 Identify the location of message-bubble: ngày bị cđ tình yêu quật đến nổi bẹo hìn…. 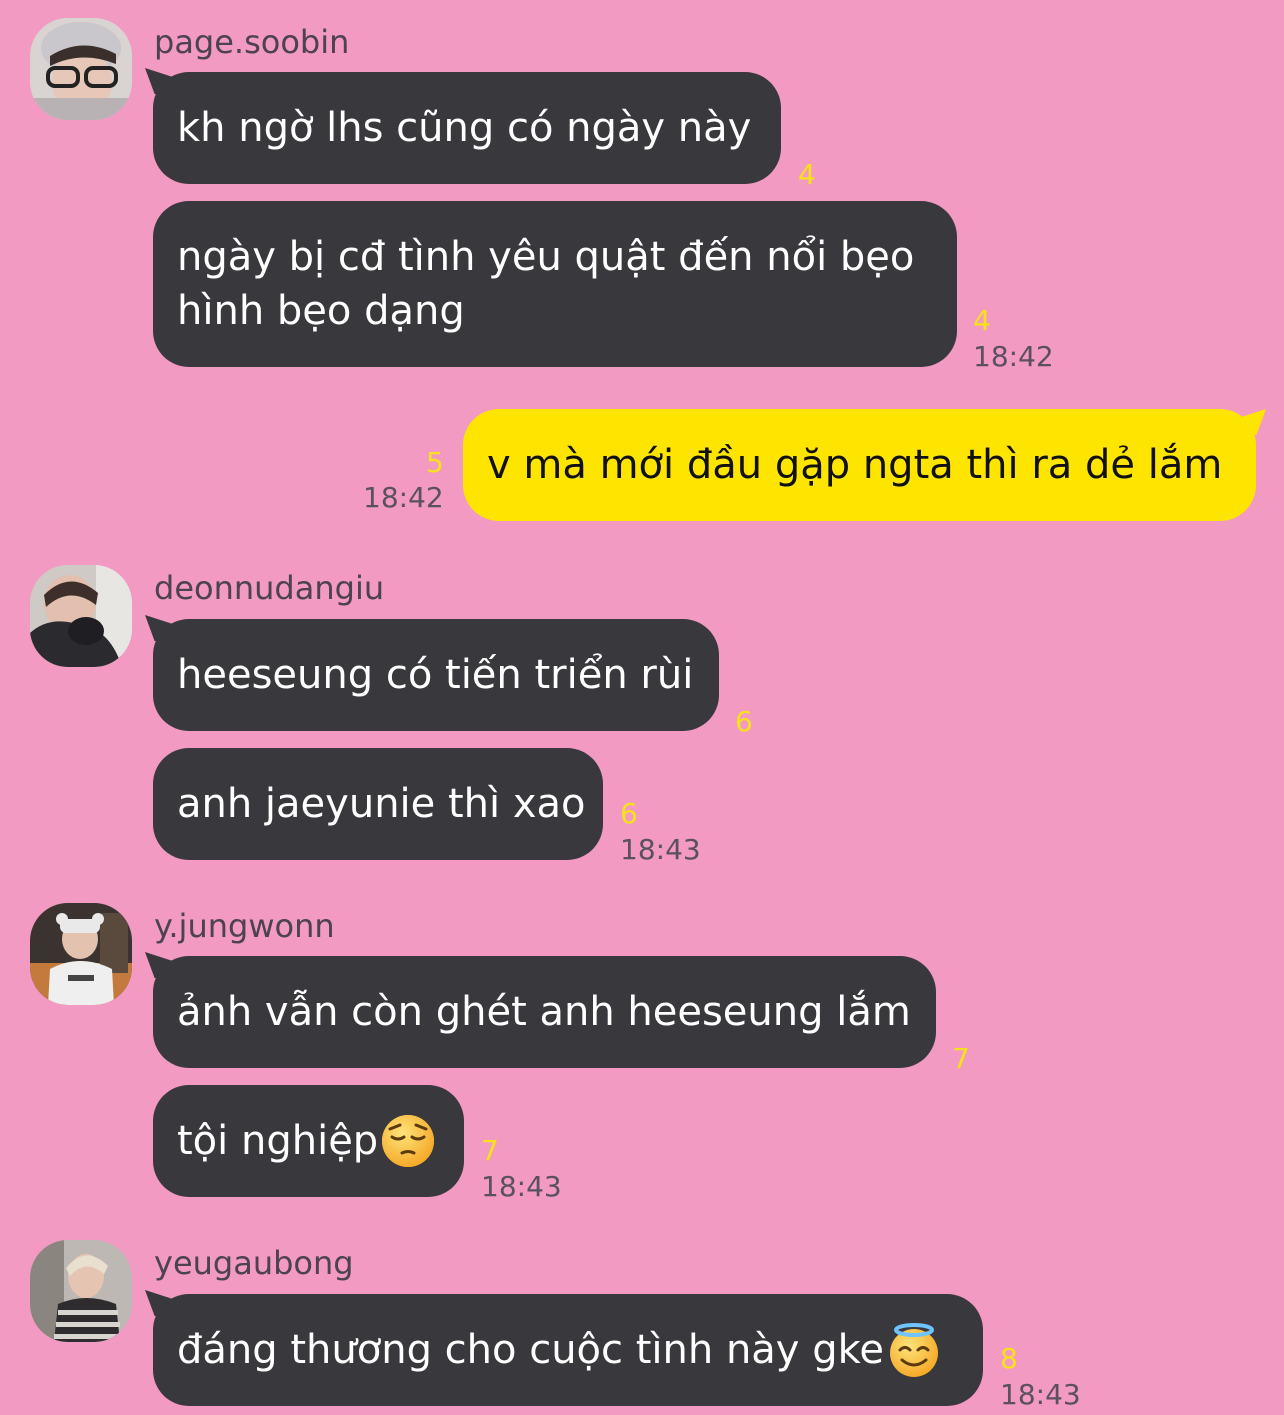
(555, 284).